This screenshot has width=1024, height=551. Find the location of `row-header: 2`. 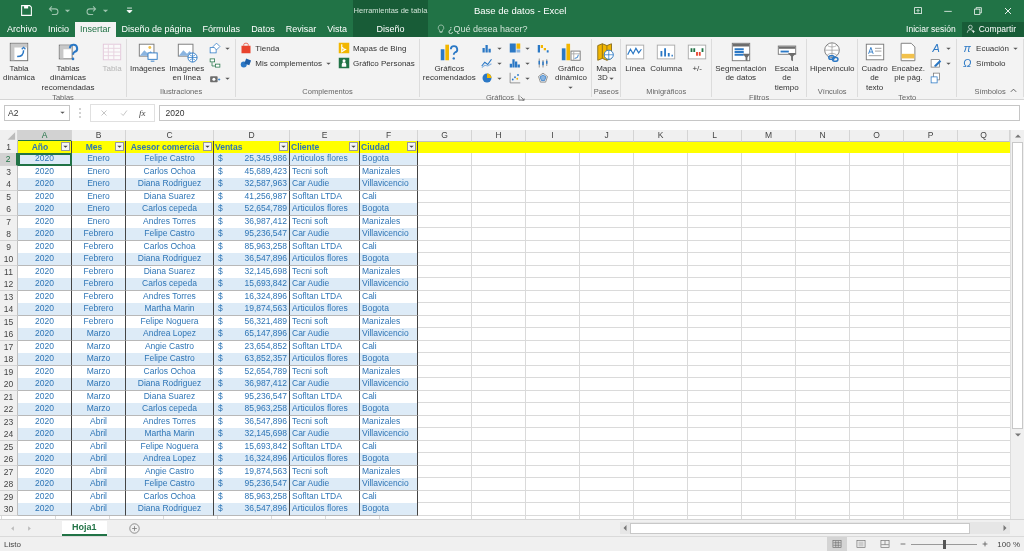

row-header: 2 is located at coordinates (9, 160).